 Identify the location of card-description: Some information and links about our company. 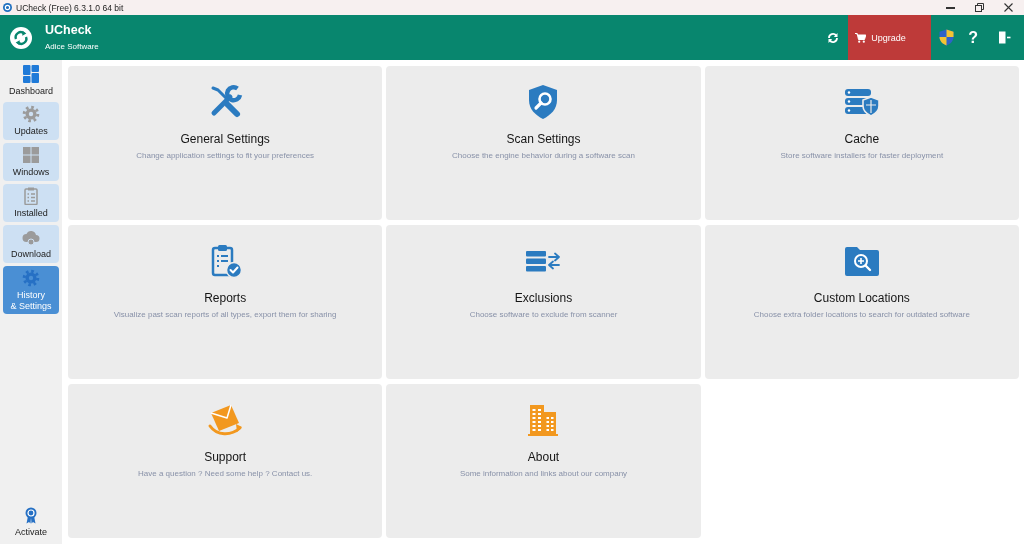
(543, 474).